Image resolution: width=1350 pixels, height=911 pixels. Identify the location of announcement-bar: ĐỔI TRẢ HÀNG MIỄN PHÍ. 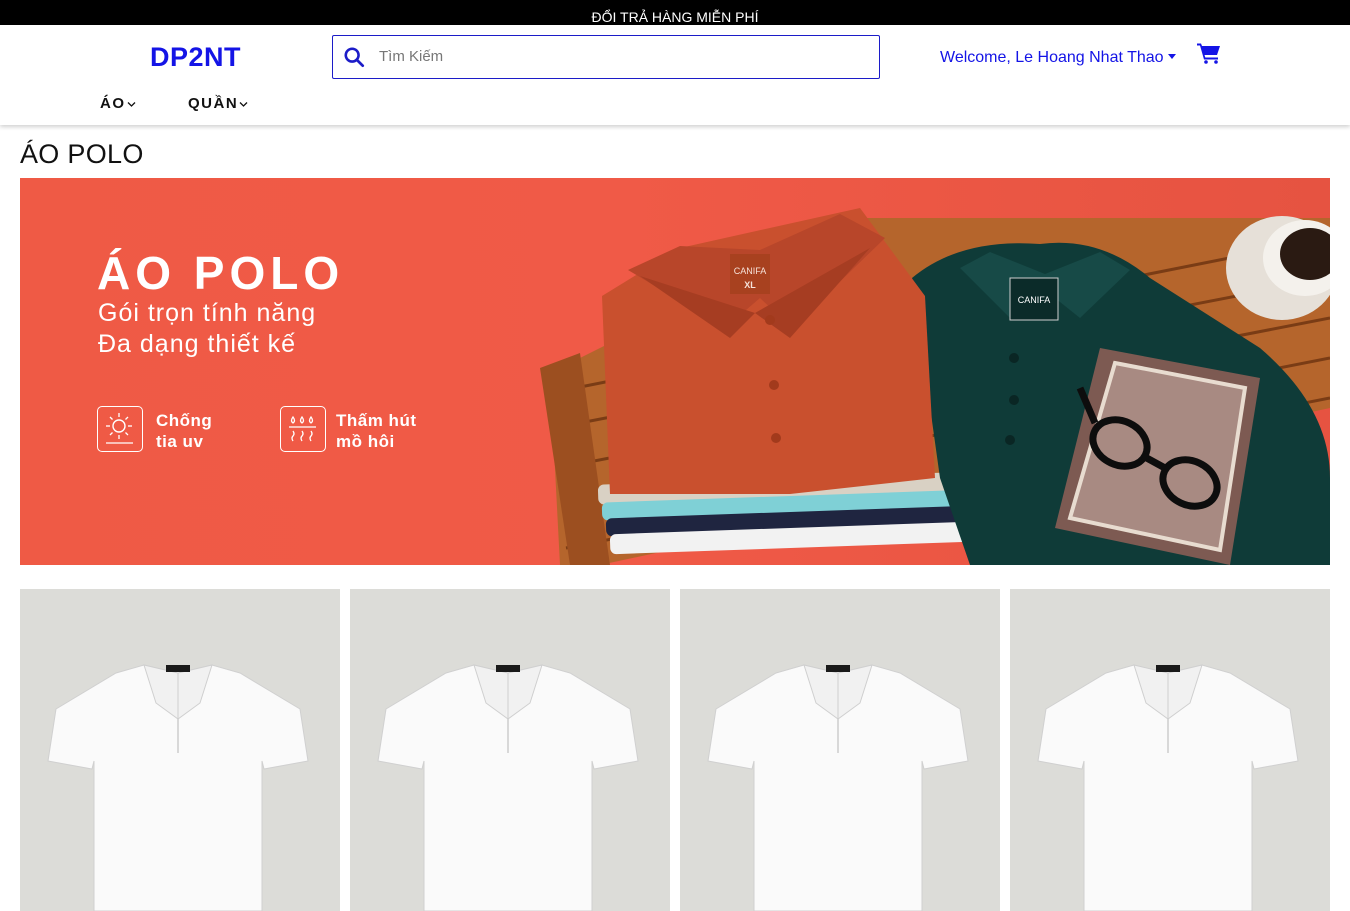
(675, 12).